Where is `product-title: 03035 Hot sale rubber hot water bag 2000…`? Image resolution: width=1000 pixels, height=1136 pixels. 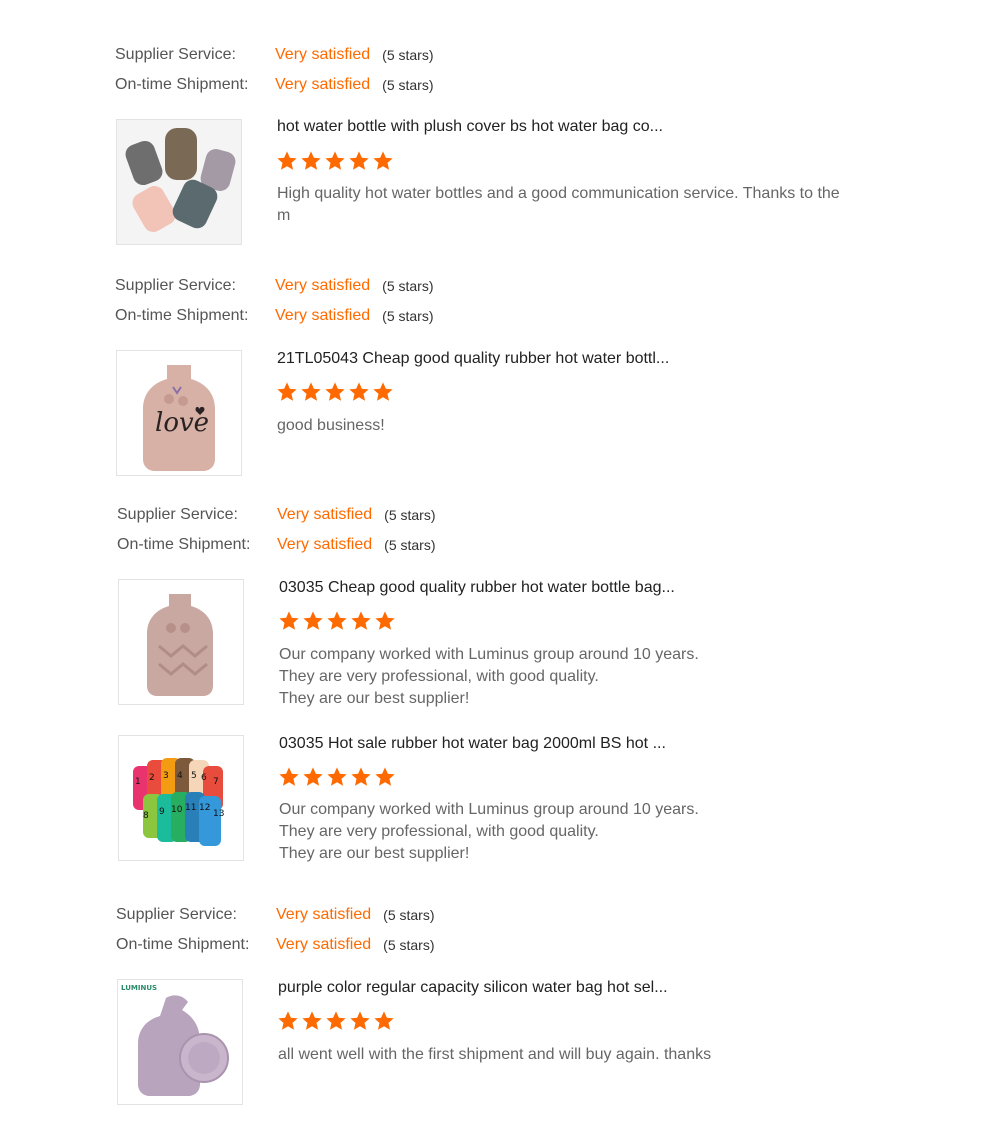 product-title: 03035 Hot sale rubber hot water bag 2000… is located at coordinates (472, 744).